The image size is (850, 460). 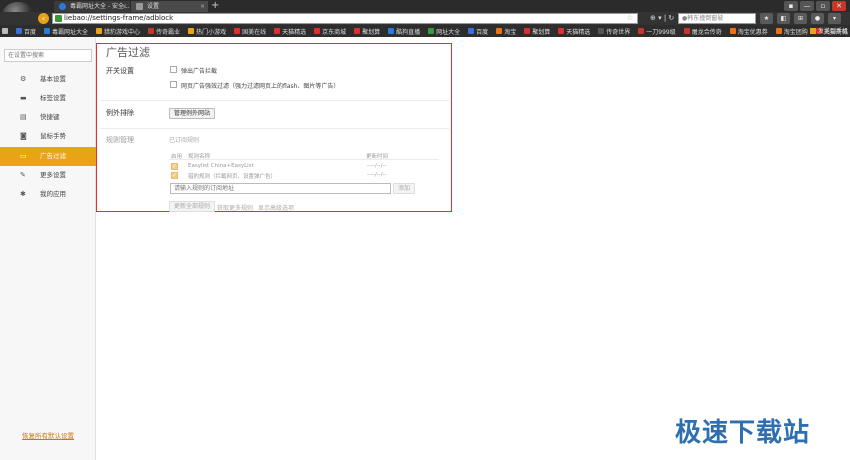 What do you see at coordinates (404, 188) in the screenshot?
I see `add-rule-button: 添加` at bounding box center [404, 188].